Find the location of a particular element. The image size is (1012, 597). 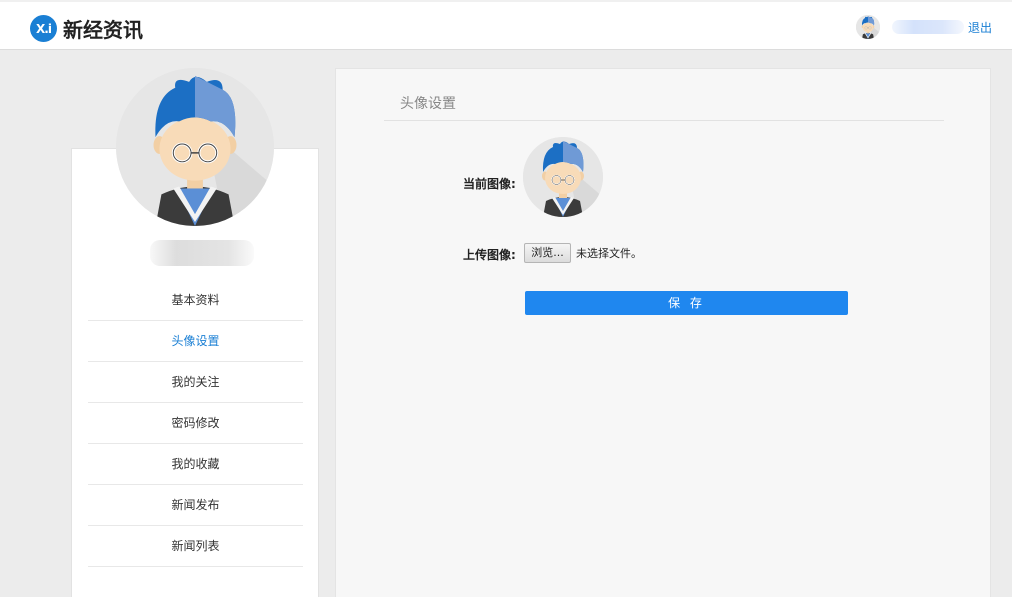

logo-icon: X.i is located at coordinates (43, 28).